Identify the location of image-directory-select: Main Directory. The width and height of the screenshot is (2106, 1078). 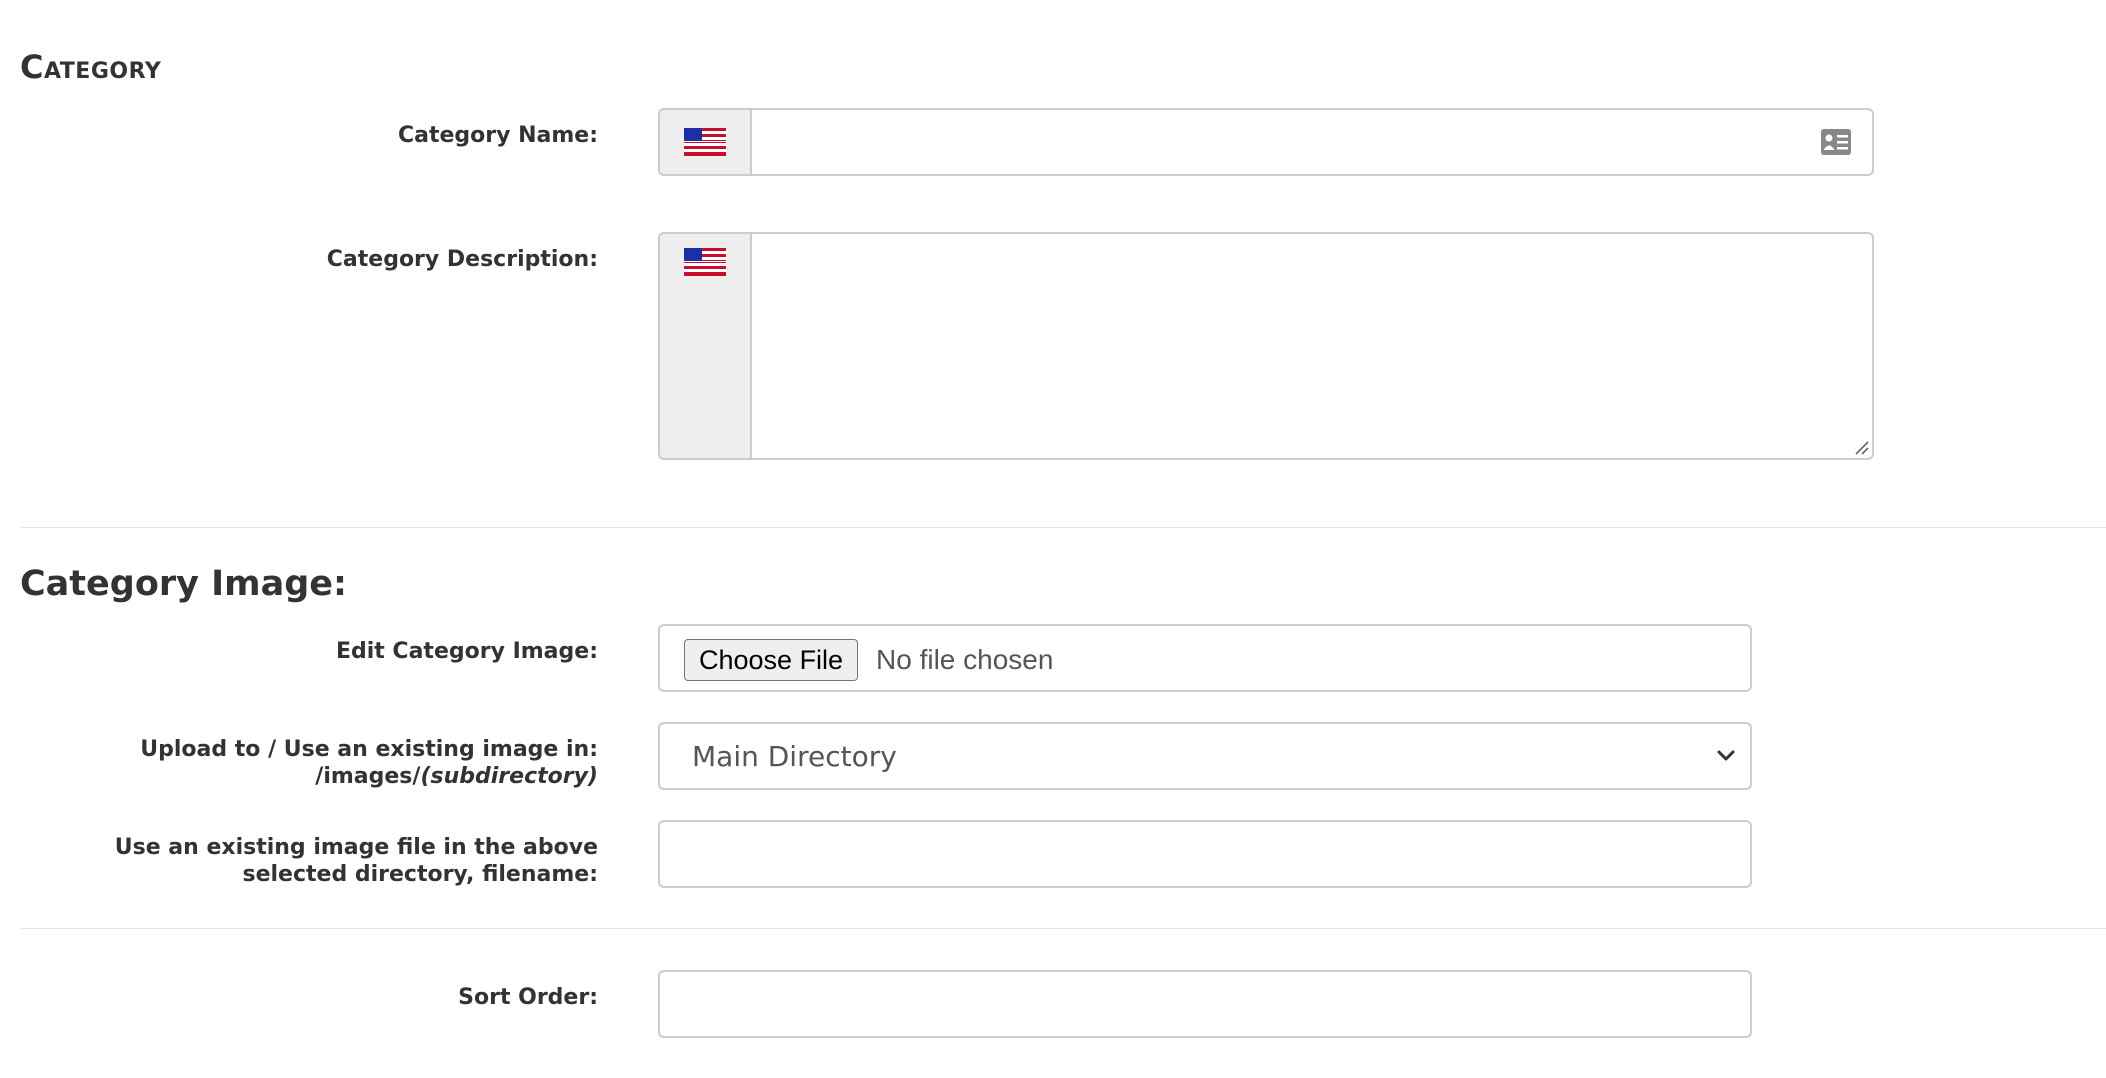
(1205, 756).